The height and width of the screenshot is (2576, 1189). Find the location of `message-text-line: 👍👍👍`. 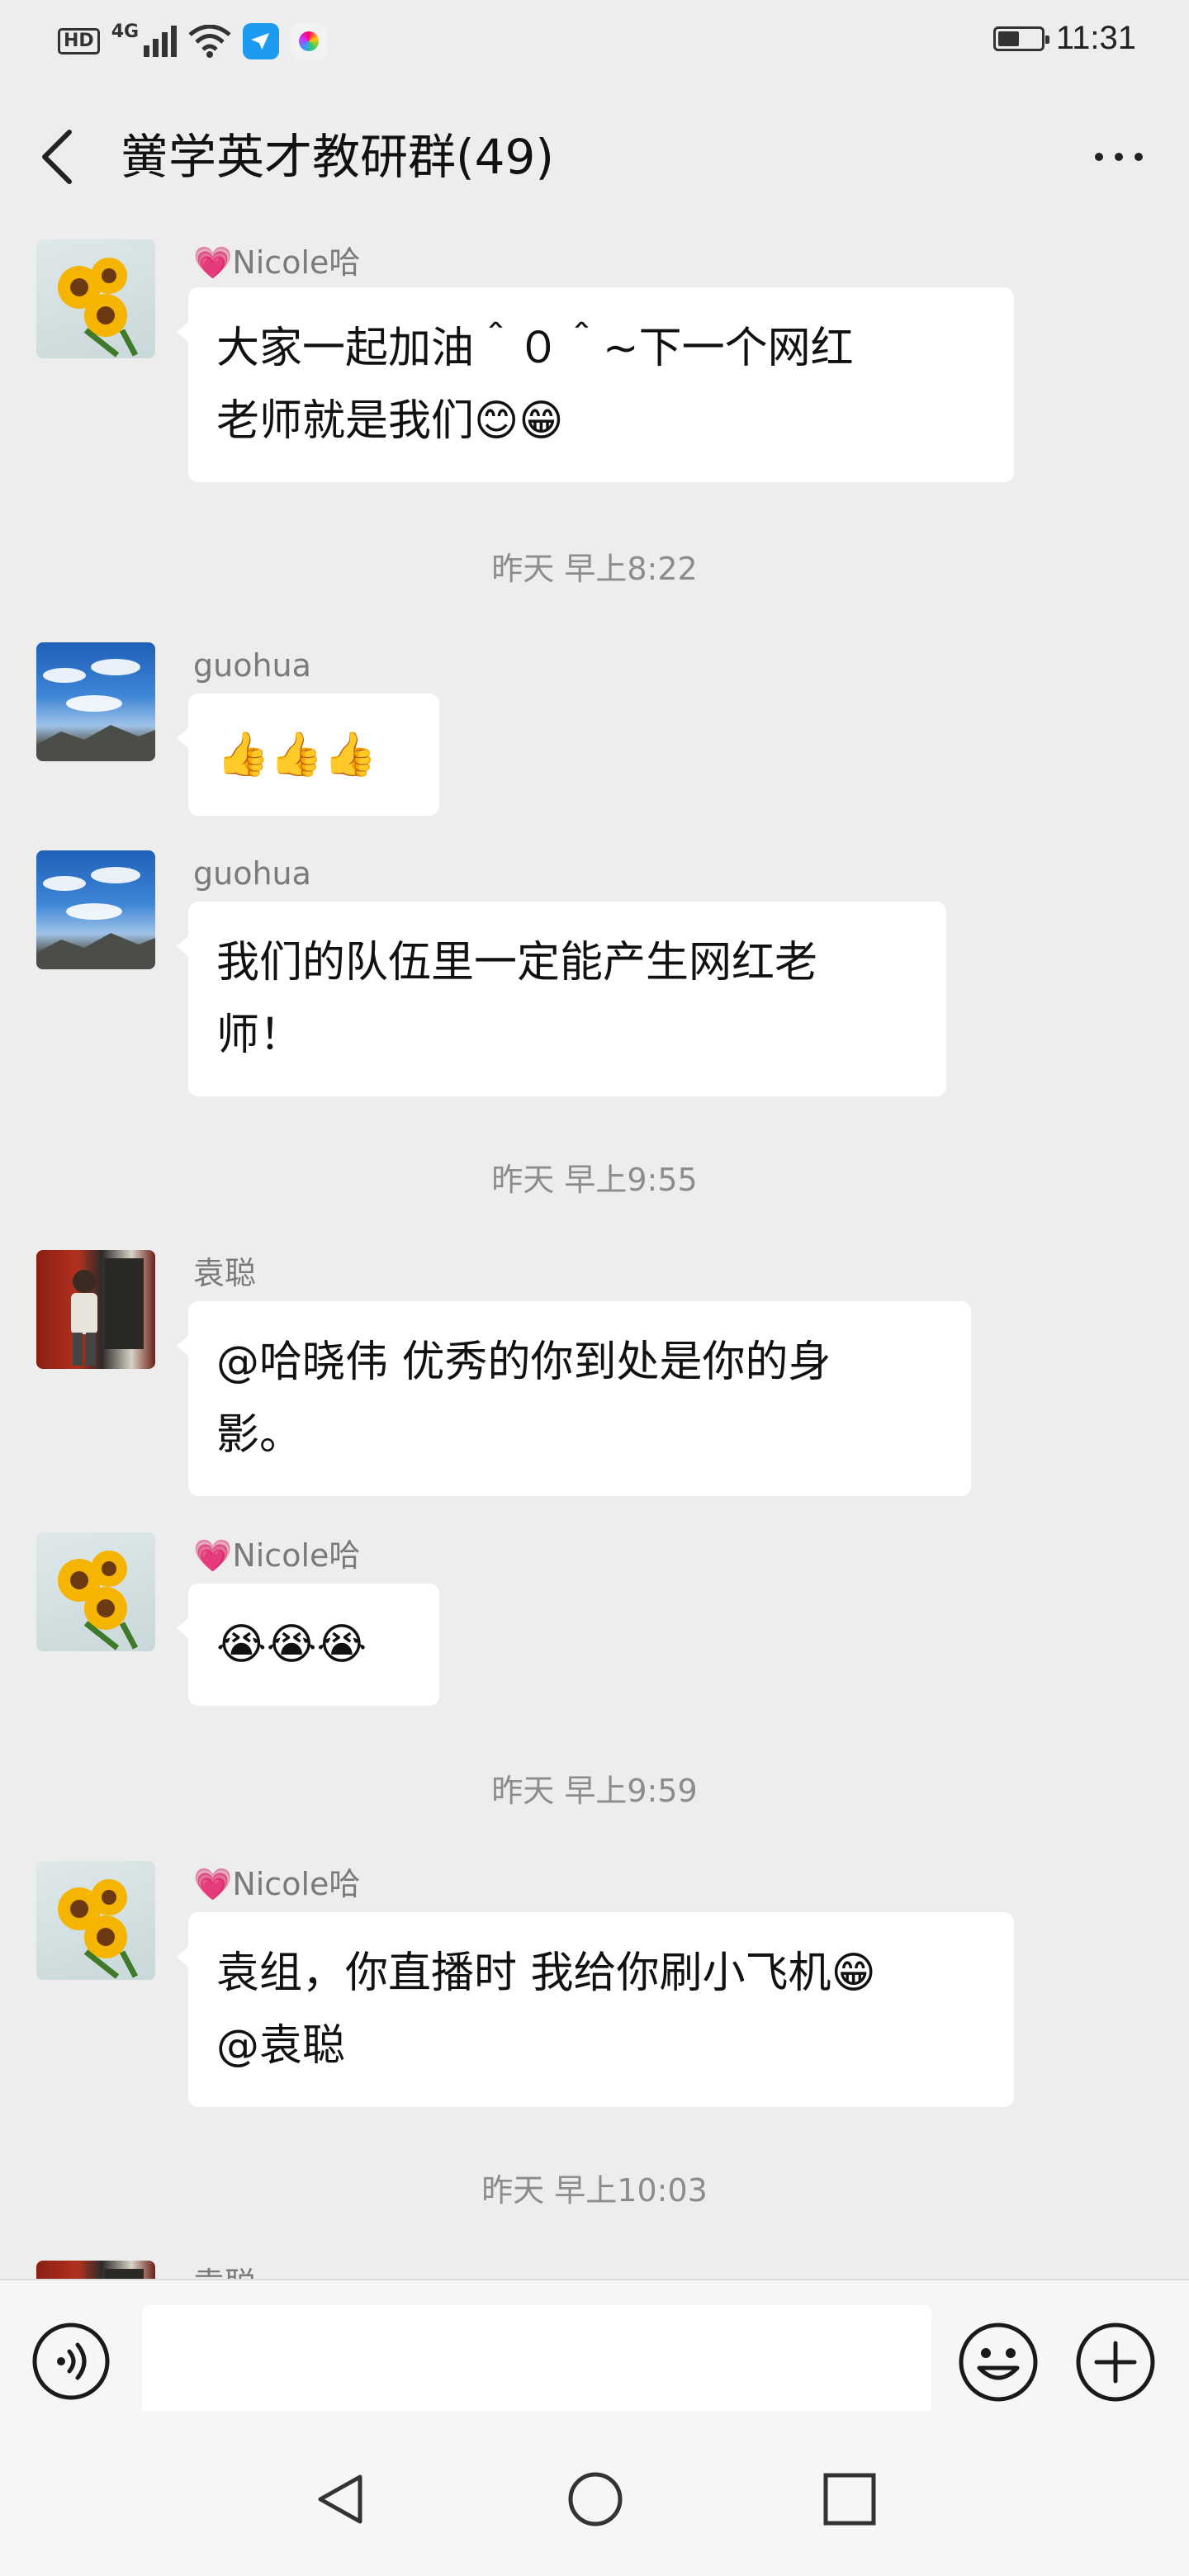

message-text-line: 👍👍👍 is located at coordinates (296, 754).